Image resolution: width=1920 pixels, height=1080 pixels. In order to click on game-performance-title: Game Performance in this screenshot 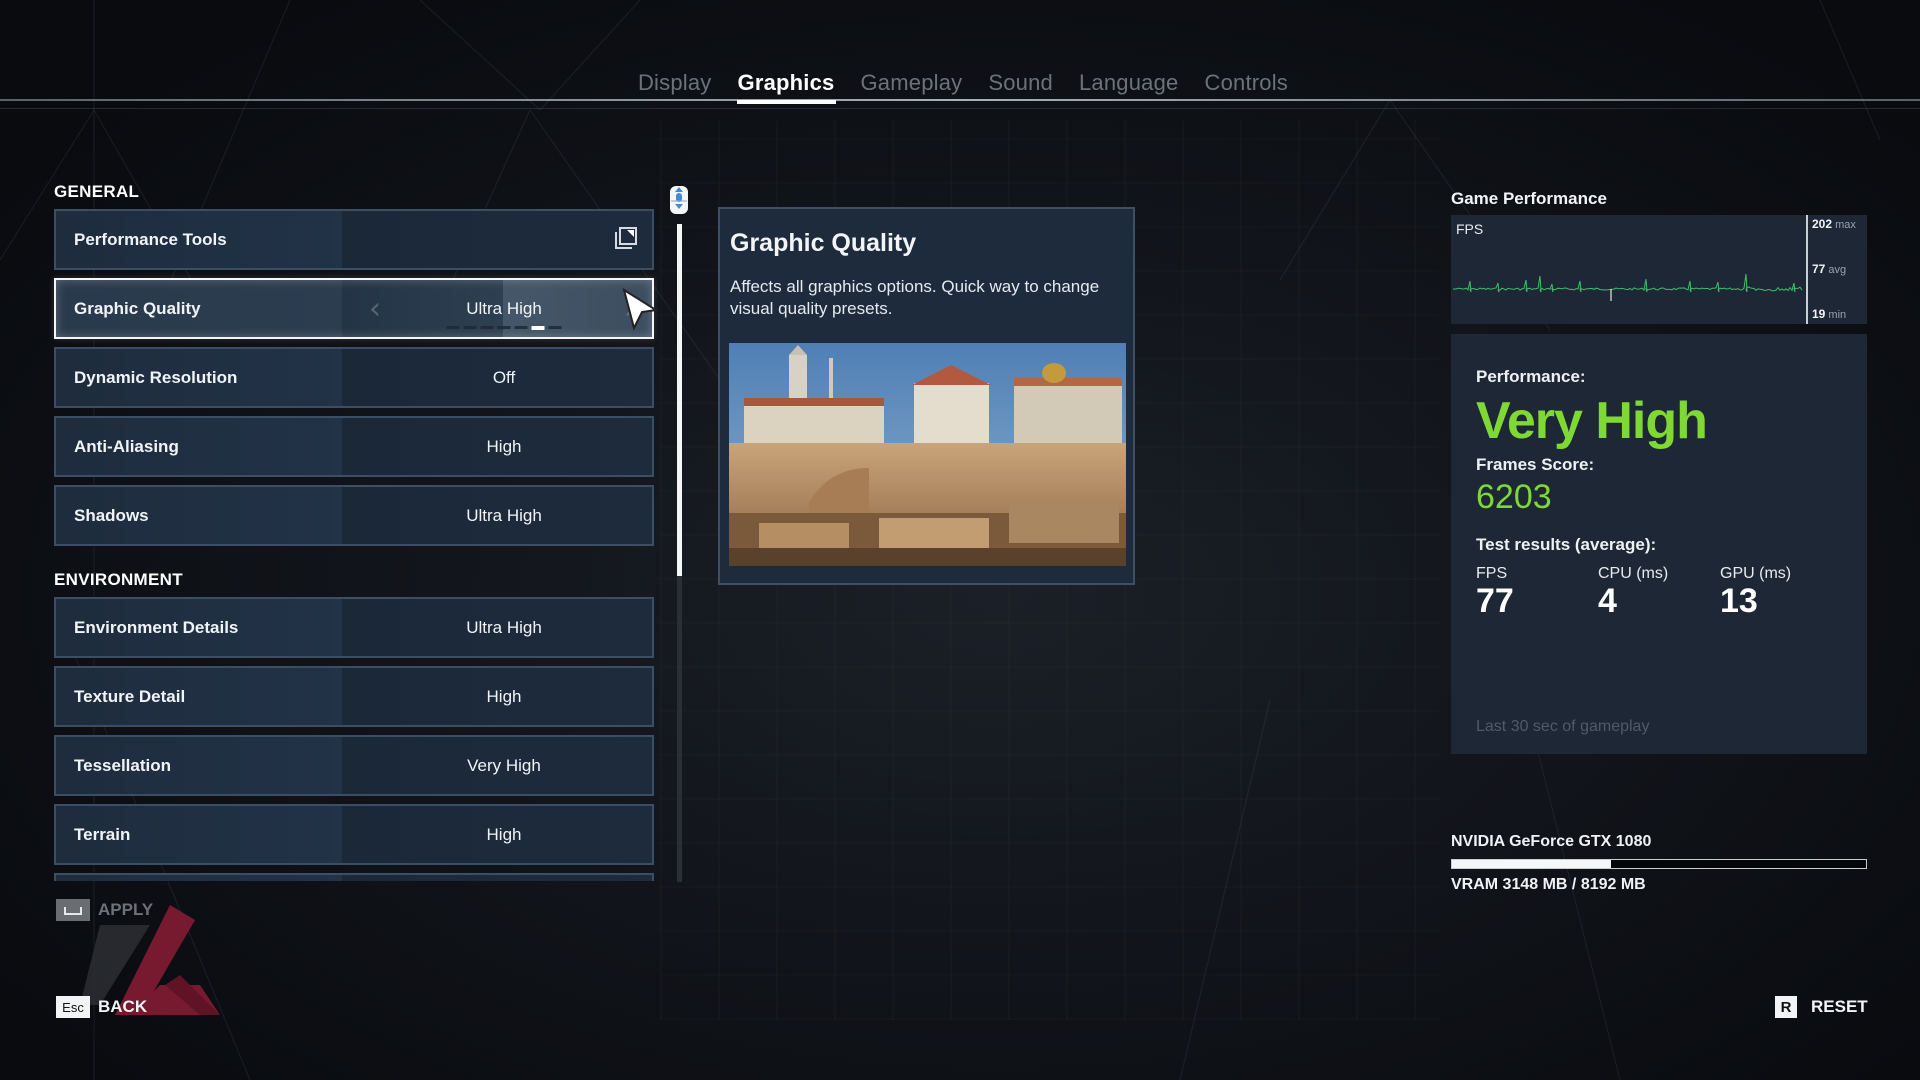, I will do `click(1529, 198)`.